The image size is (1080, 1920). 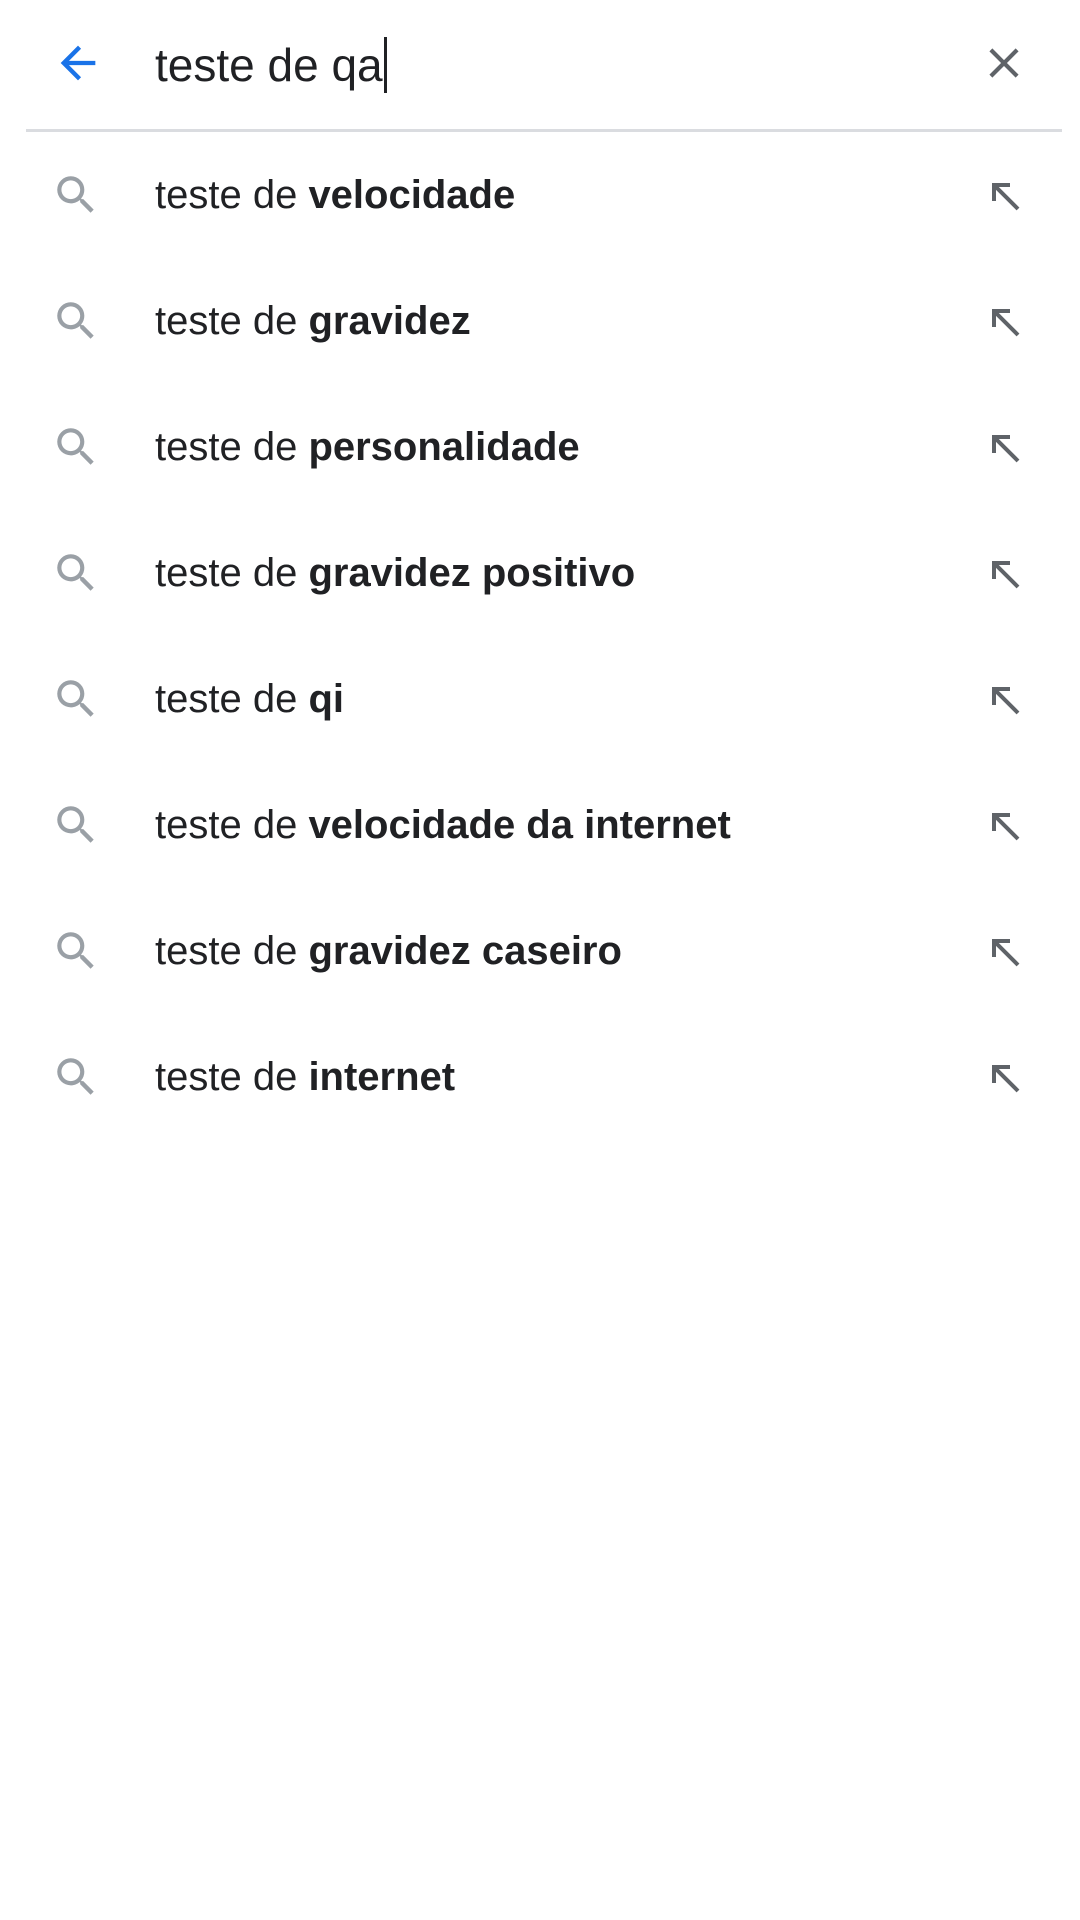 What do you see at coordinates (444, 447) in the screenshot?
I see `suggestion-completion: personalidade` at bounding box center [444, 447].